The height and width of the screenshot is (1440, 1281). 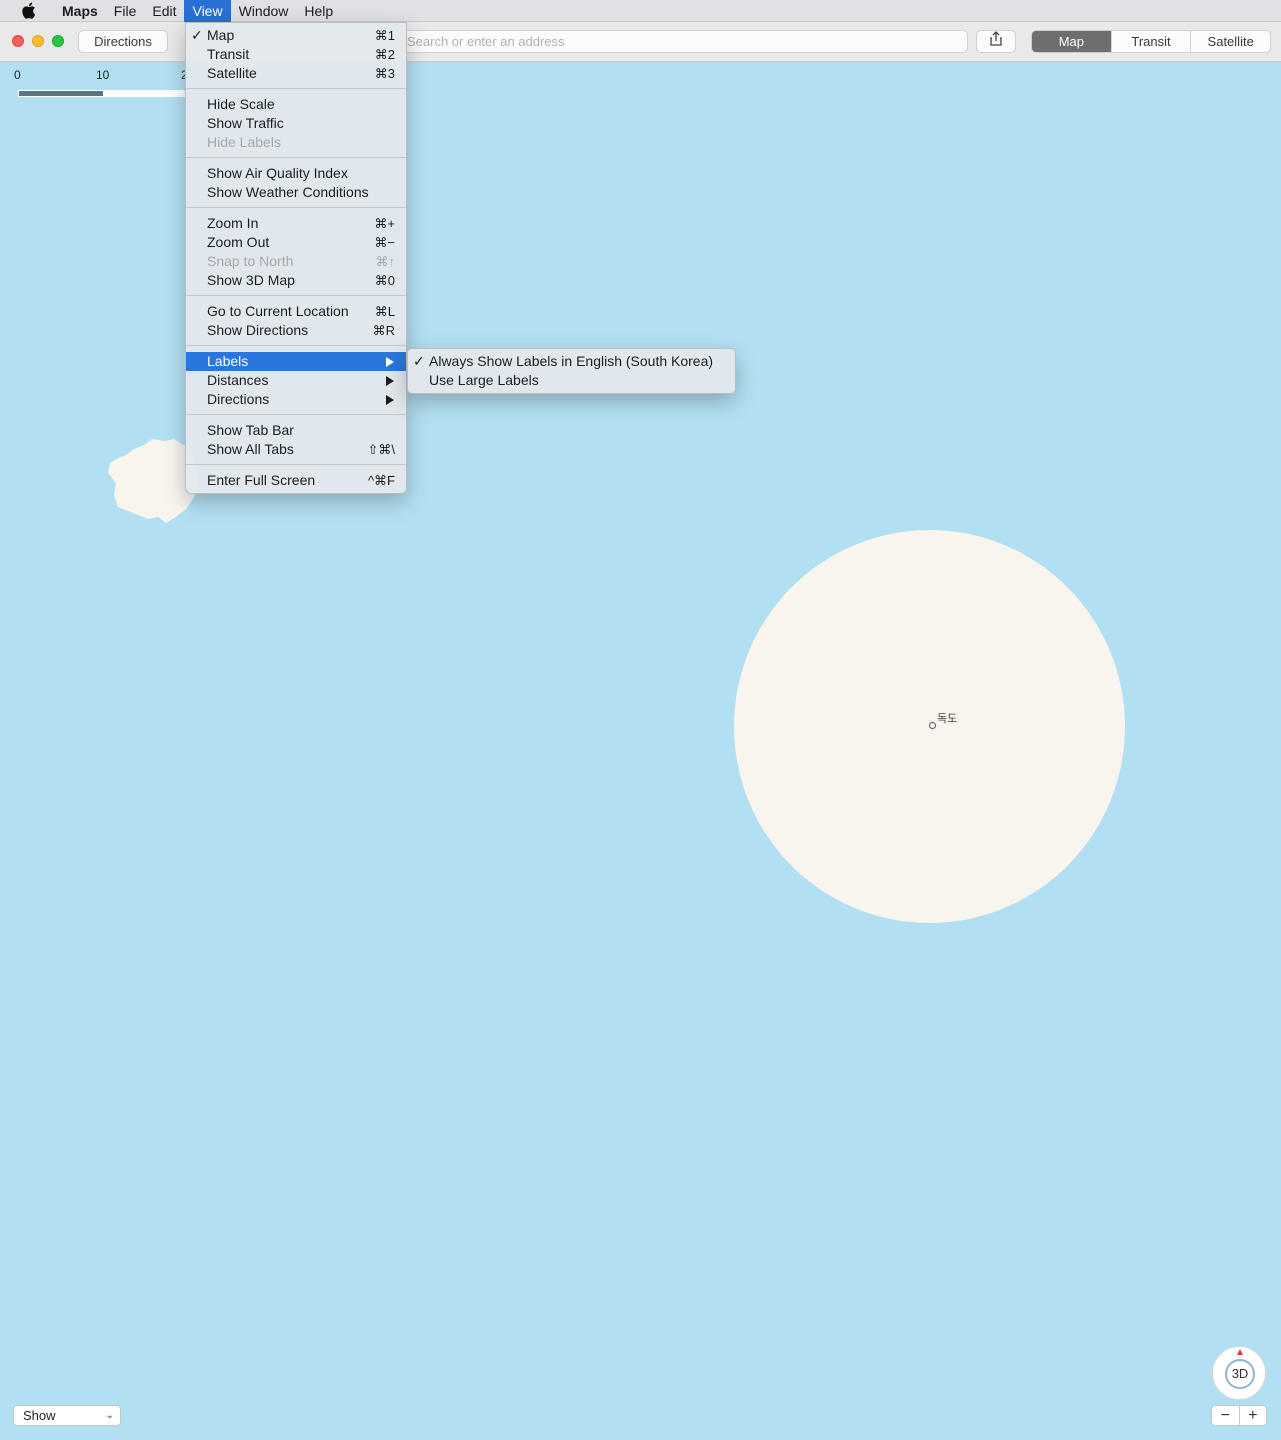 What do you see at coordinates (103, 75) in the screenshot?
I see `scale-tick-label: 10` at bounding box center [103, 75].